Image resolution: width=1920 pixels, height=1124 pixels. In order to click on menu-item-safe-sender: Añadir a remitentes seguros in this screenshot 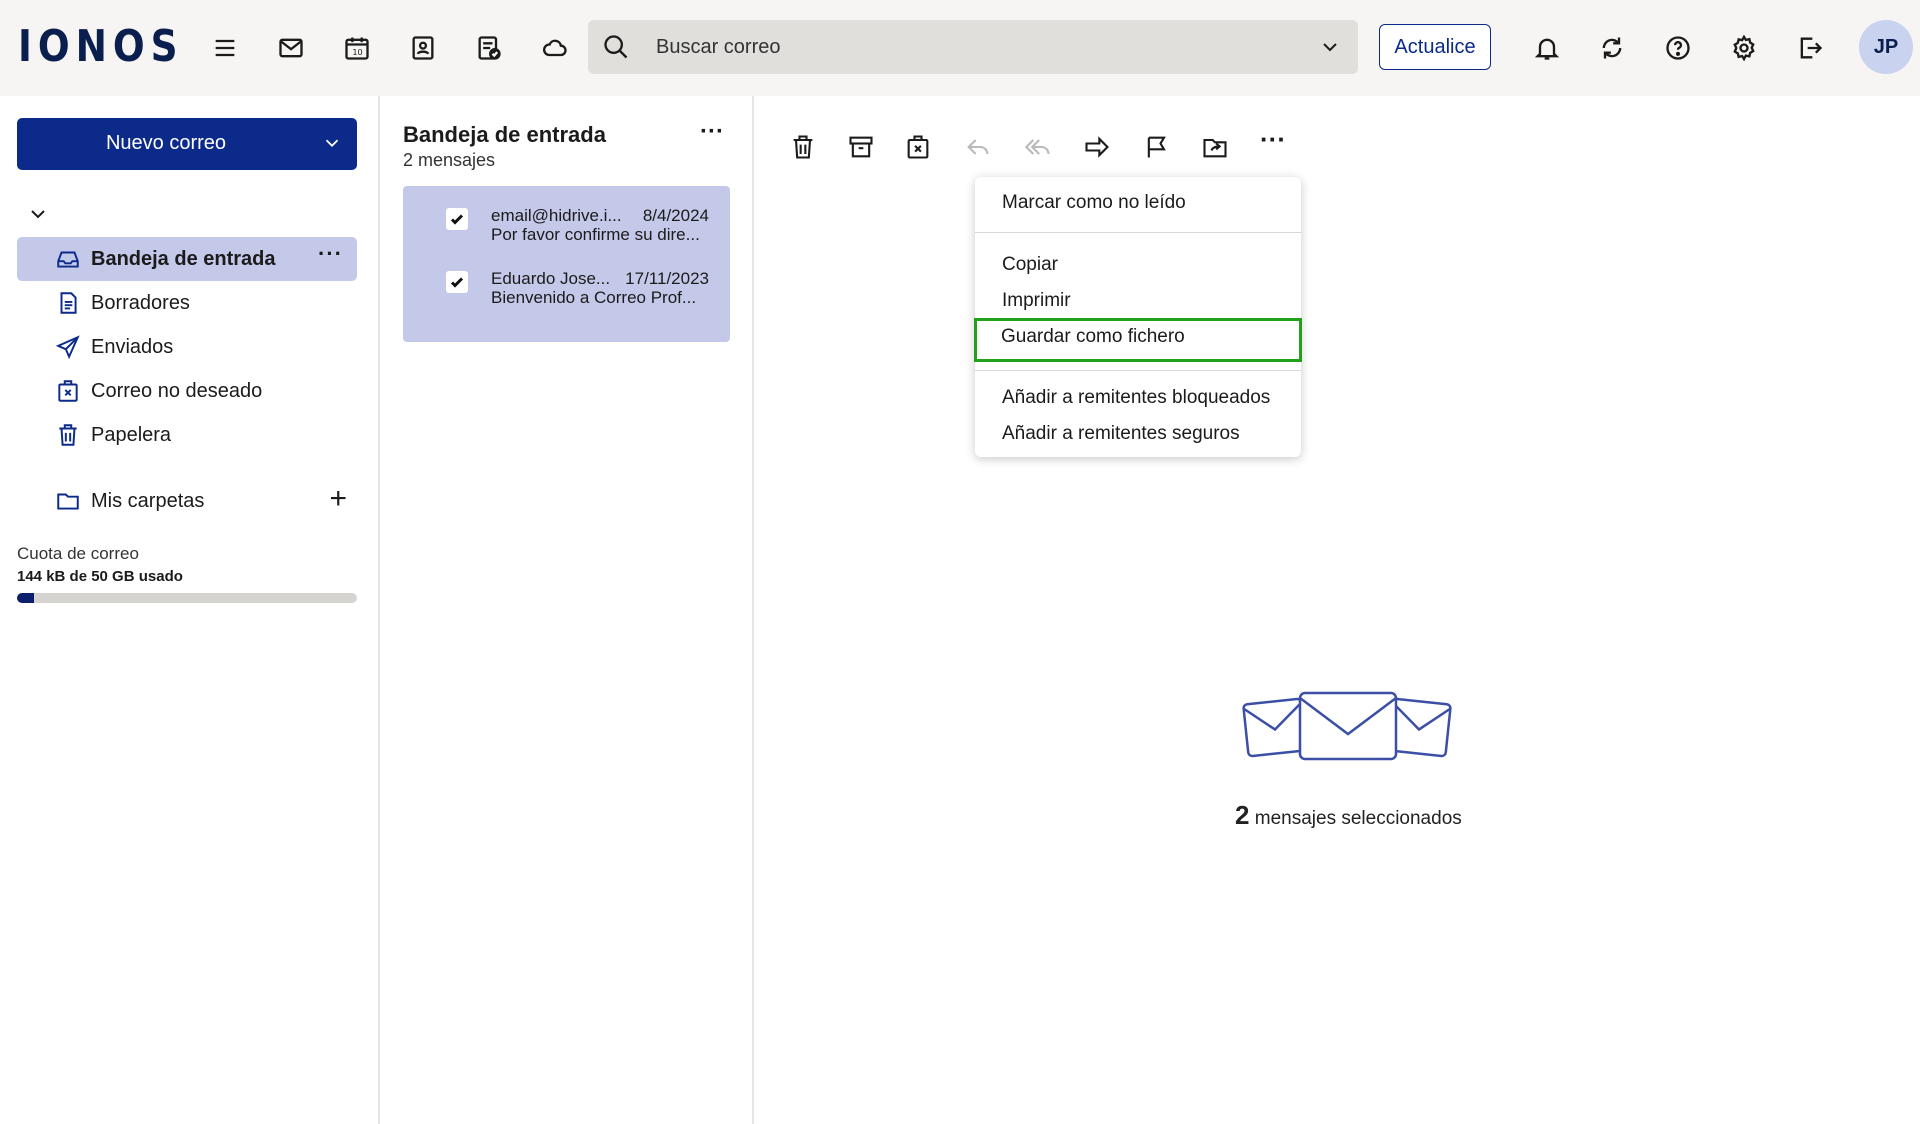, I will do `click(1138, 434)`.